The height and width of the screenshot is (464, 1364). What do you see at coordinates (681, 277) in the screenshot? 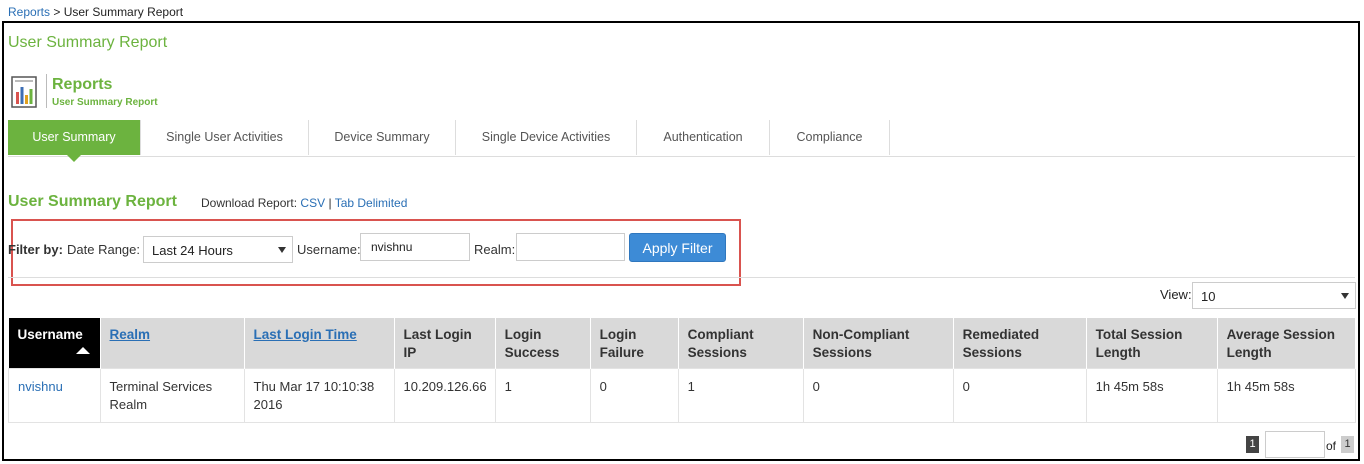
I see `divider` at bounding box center [681, 277].